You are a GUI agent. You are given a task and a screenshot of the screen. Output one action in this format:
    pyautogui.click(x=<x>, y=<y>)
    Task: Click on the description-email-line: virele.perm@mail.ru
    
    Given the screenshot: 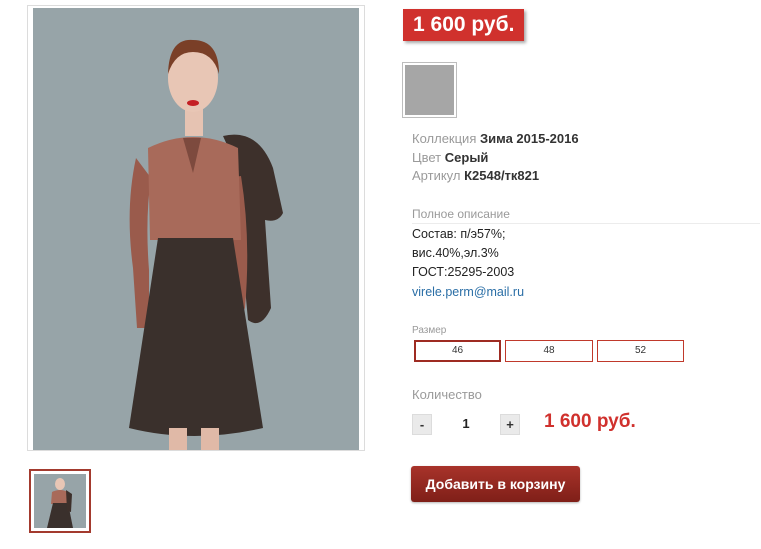 What is the action you would take?
    pyautogui.click(x=468, y=292)
    